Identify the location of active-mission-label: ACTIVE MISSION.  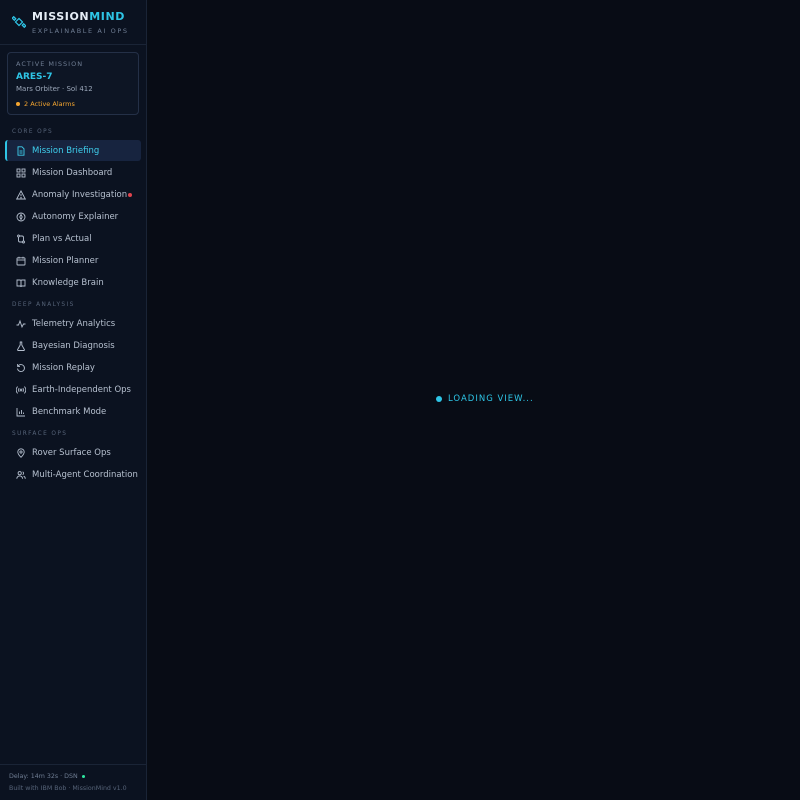
(50, 64).